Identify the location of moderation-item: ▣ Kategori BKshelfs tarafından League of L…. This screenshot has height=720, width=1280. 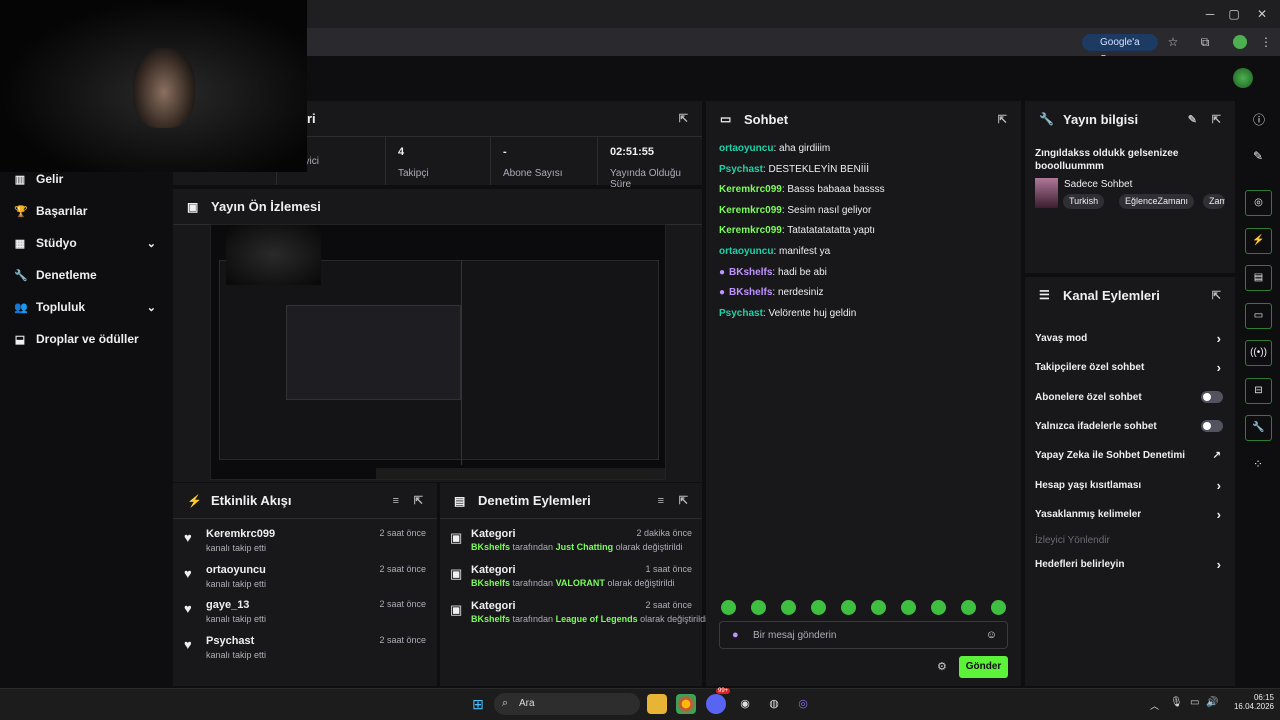
(578, 617).